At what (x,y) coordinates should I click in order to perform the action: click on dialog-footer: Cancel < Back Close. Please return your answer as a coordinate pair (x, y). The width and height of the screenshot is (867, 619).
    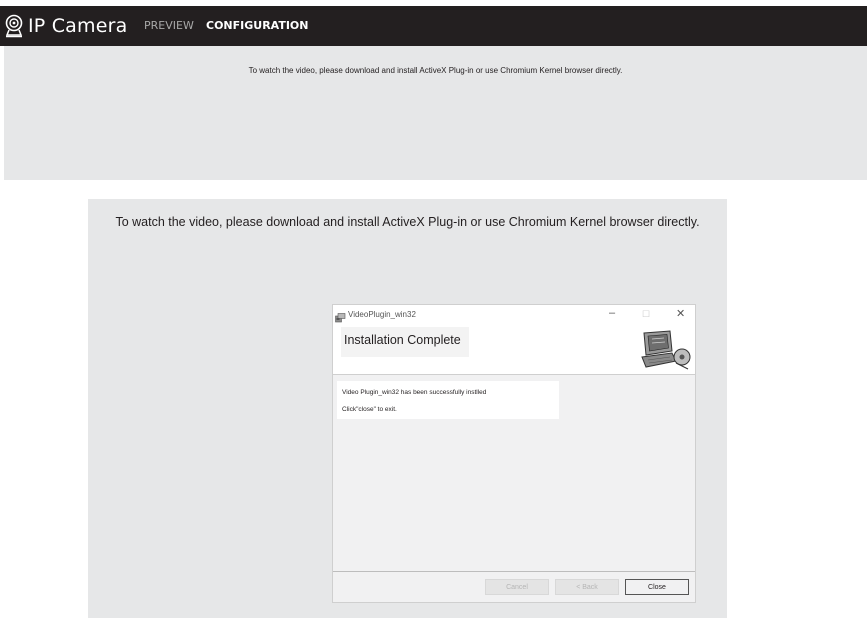
    Looking at the image, I should click on (514, 587).